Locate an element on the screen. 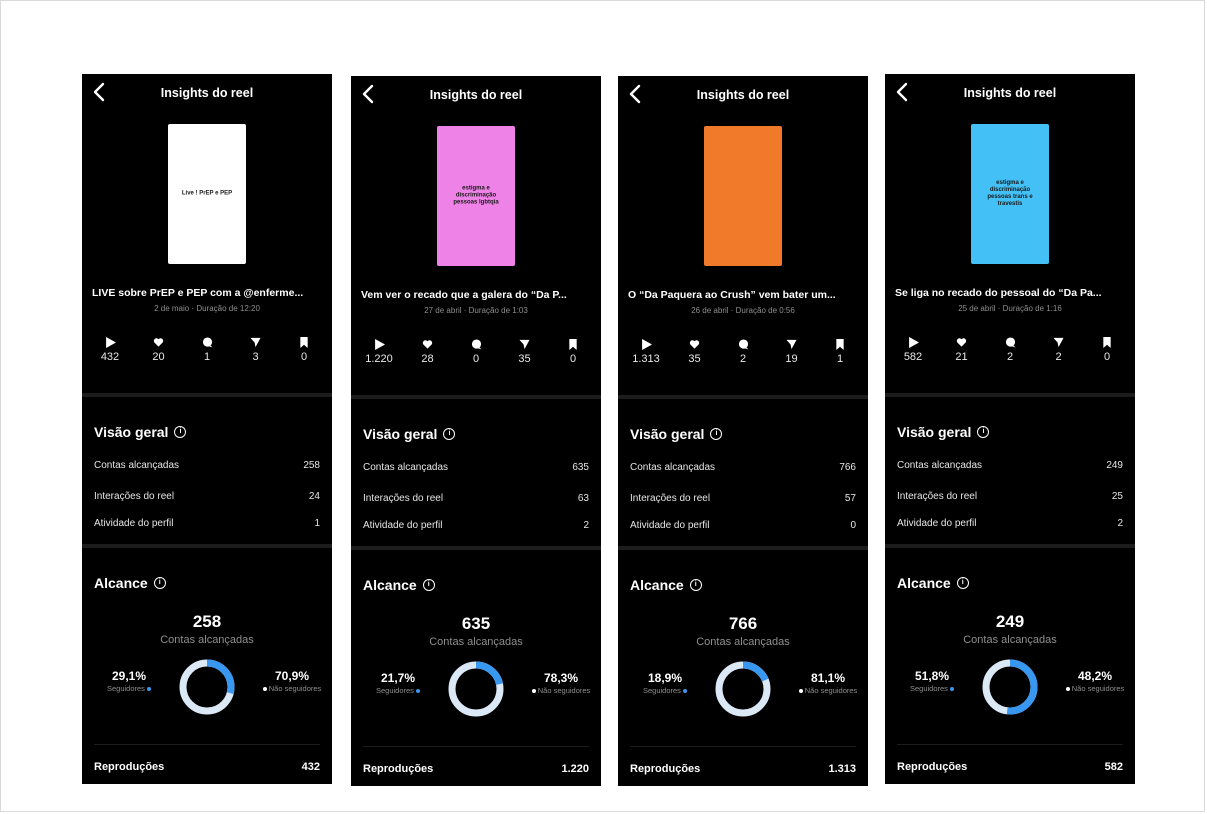  play-icon is located at coordinates (110, 342).